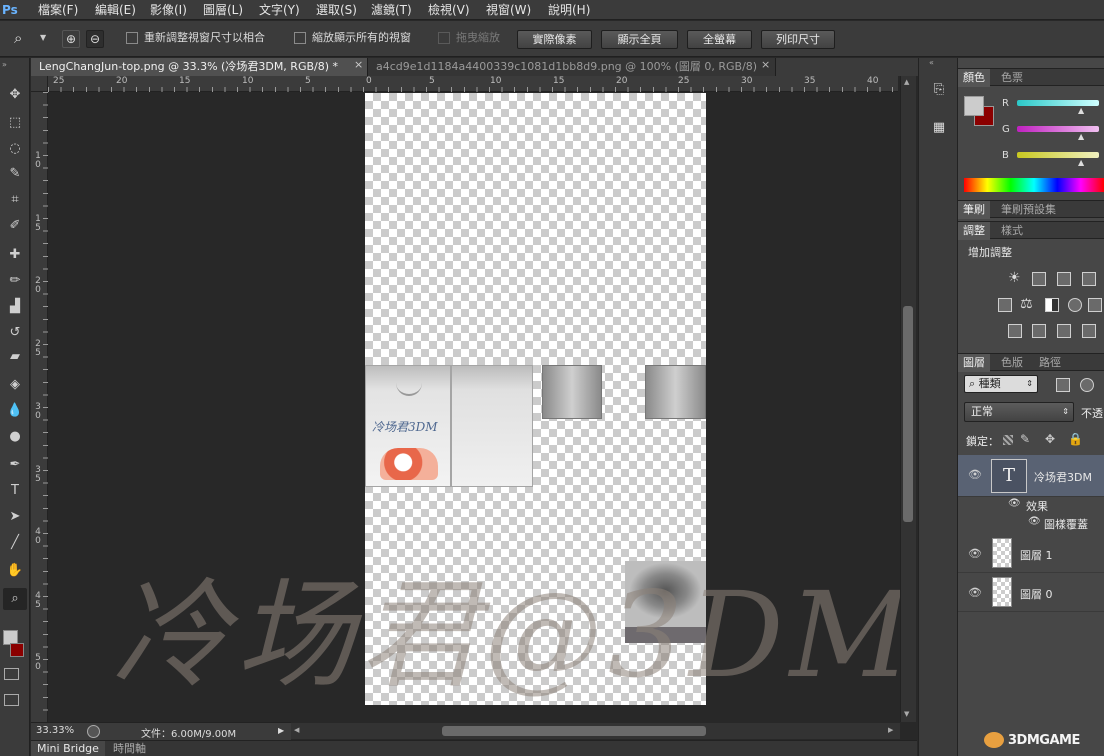 This screenshot has height=756, width=1104. I want to click on eraser-tool-icon: ▰, so click(15, 357).